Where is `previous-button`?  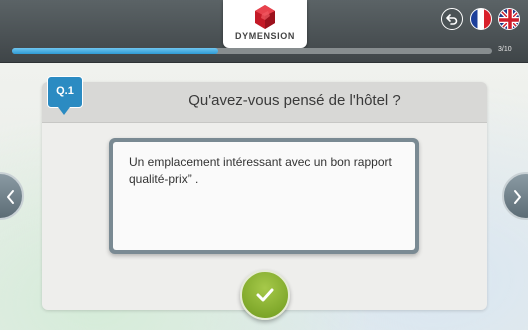
previous-button is located at coordinates (12, 196).